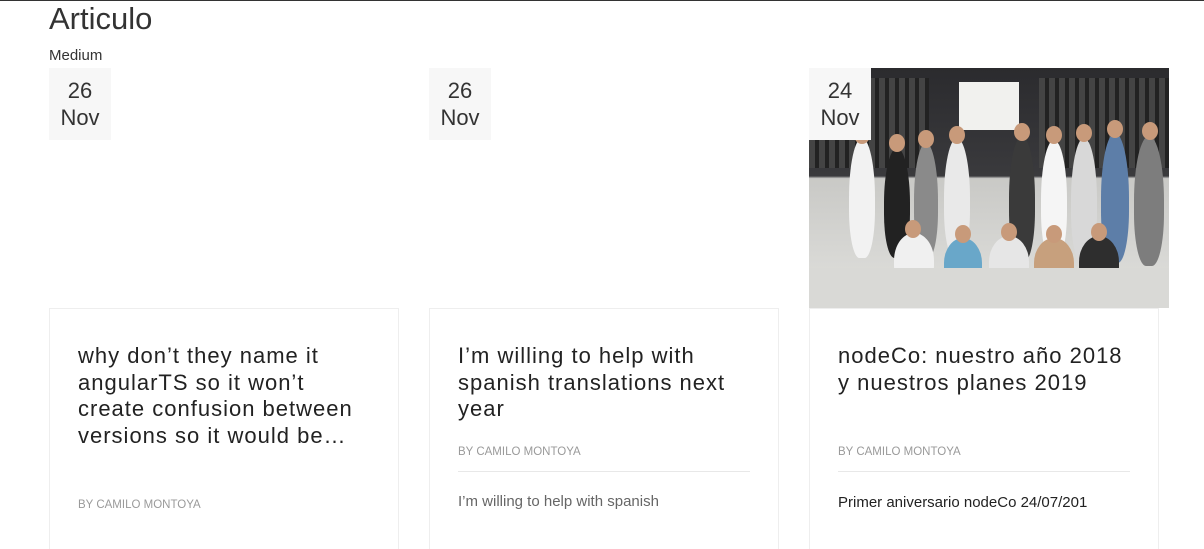 The height and width of the screenshot is (549, 1204). What do you see at coordinates (989, 106) in the screenshot?
I see `photo-board` at bounding box center [989, 106].